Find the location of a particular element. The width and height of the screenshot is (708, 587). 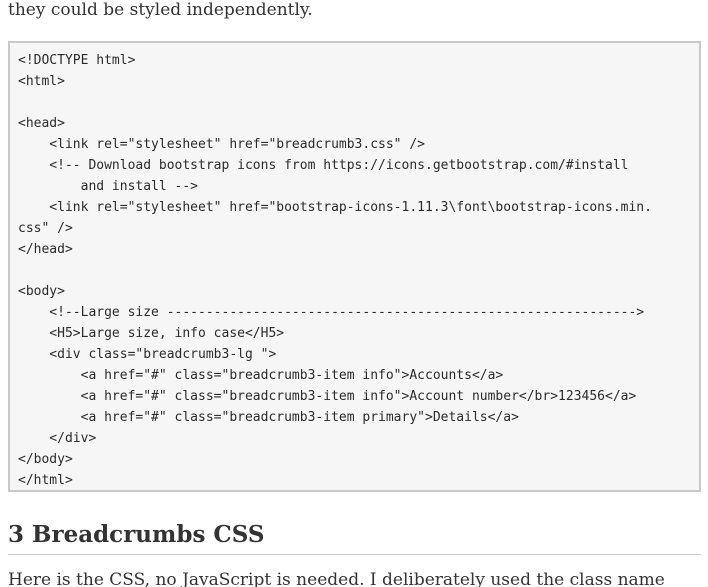

code-line: and install --> is located at coordinates (108, 186).